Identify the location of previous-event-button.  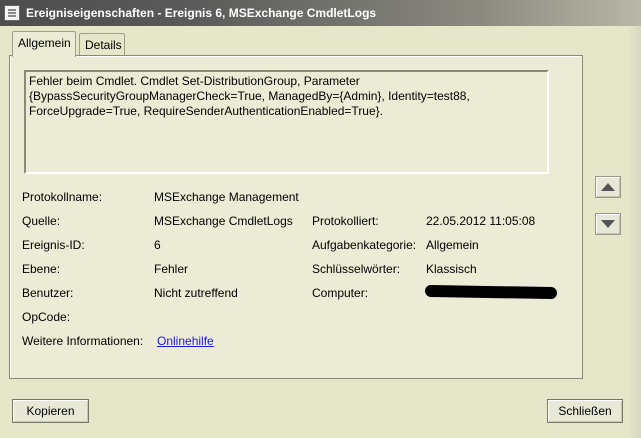
(608, 187).